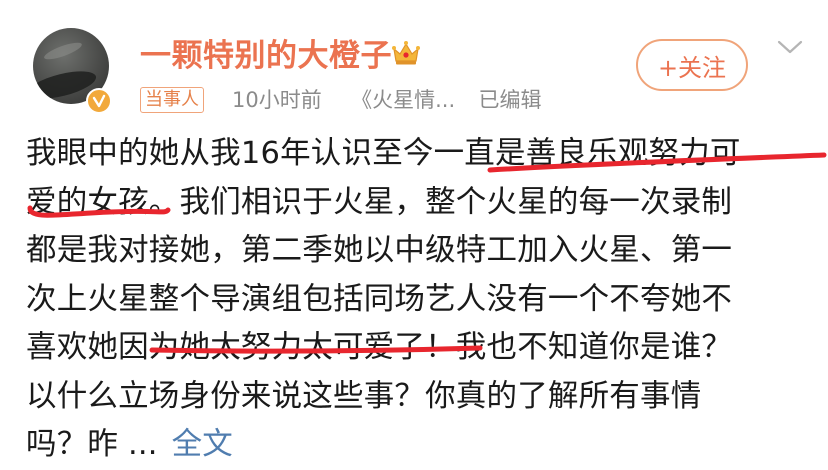  Describe the element at coordinates (379, 202) in the screenshot. I see `post-line: 爱的女孩。我们相识于火星，整个火星的每一次录制` at that location.